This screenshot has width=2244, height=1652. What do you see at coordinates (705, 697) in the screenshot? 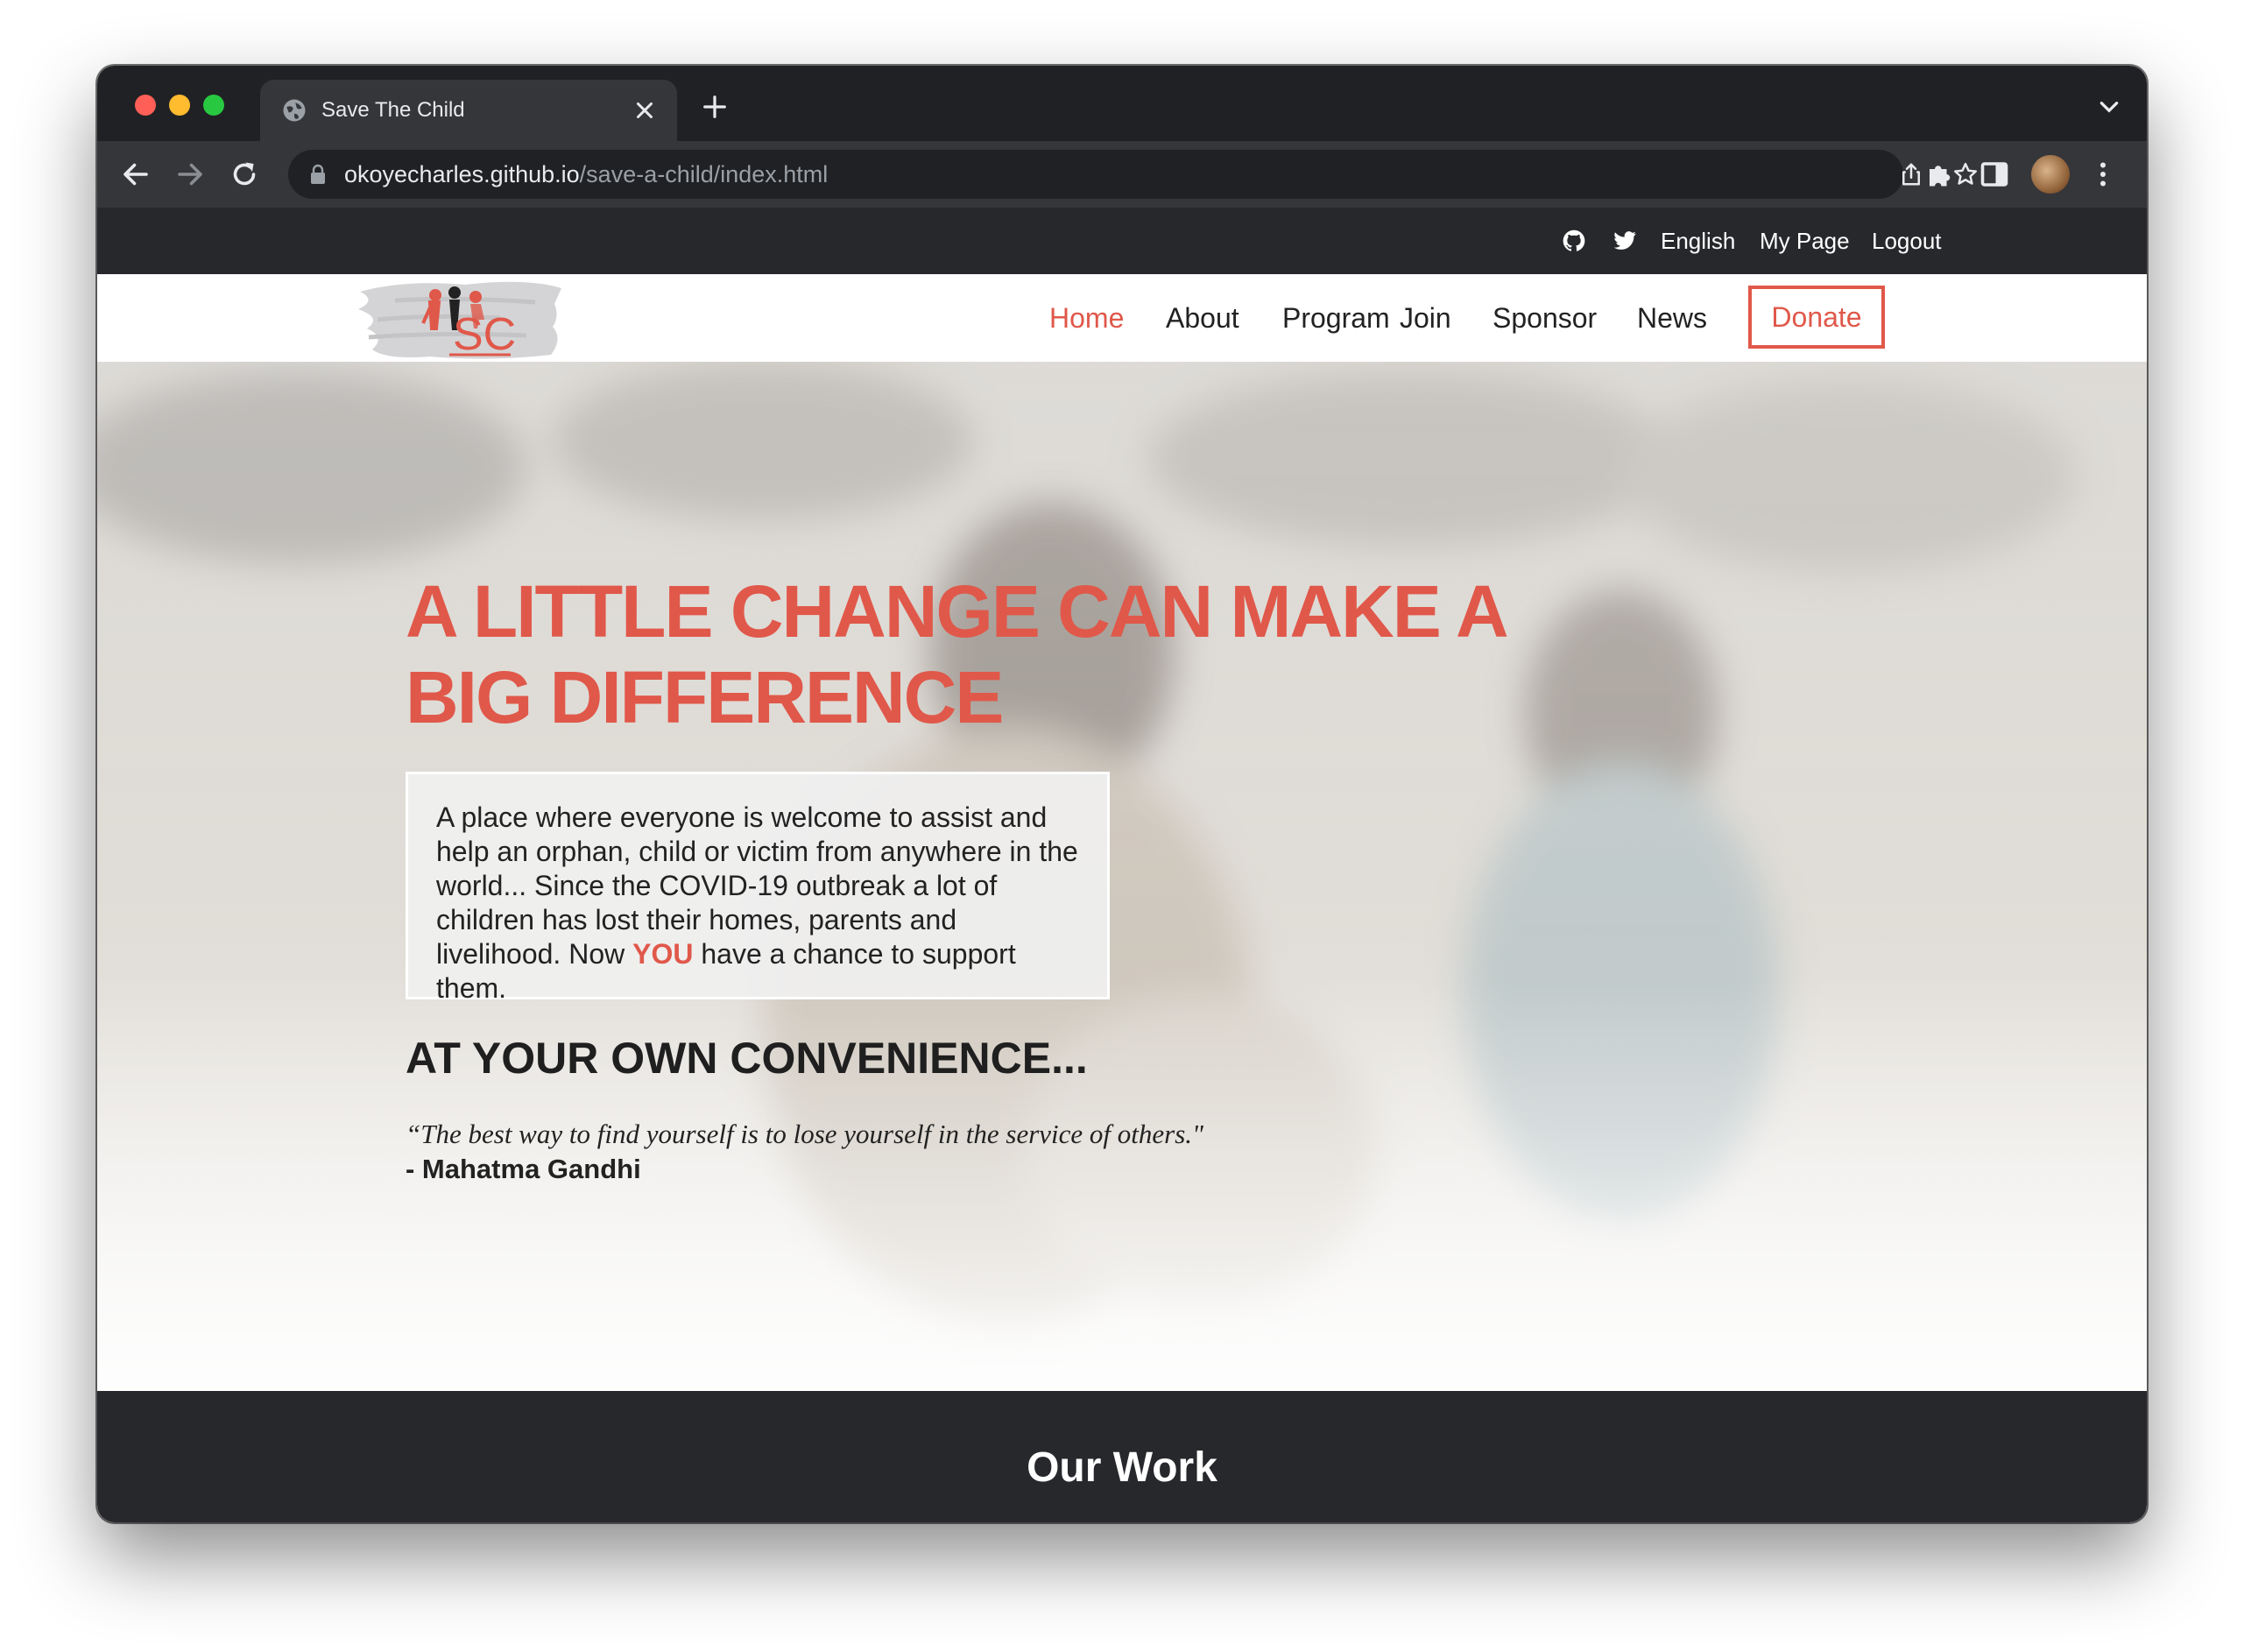
I see `hero-title-line-2: BIG DIFFERENCE` at bounding box center [705, 697].